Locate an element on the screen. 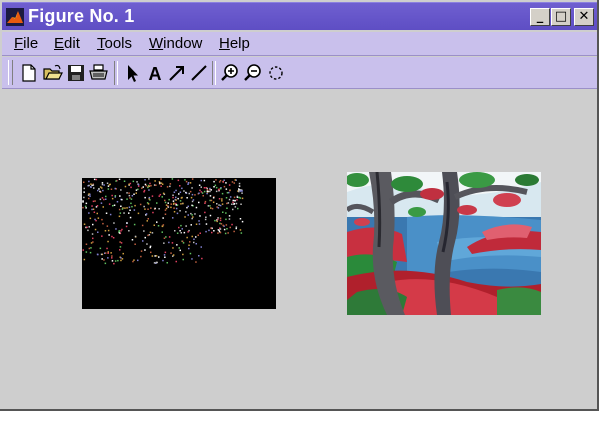 The height and width of the screenshot is (445, 603). menu-tools-label: ools is located at coordinates (118, 43).